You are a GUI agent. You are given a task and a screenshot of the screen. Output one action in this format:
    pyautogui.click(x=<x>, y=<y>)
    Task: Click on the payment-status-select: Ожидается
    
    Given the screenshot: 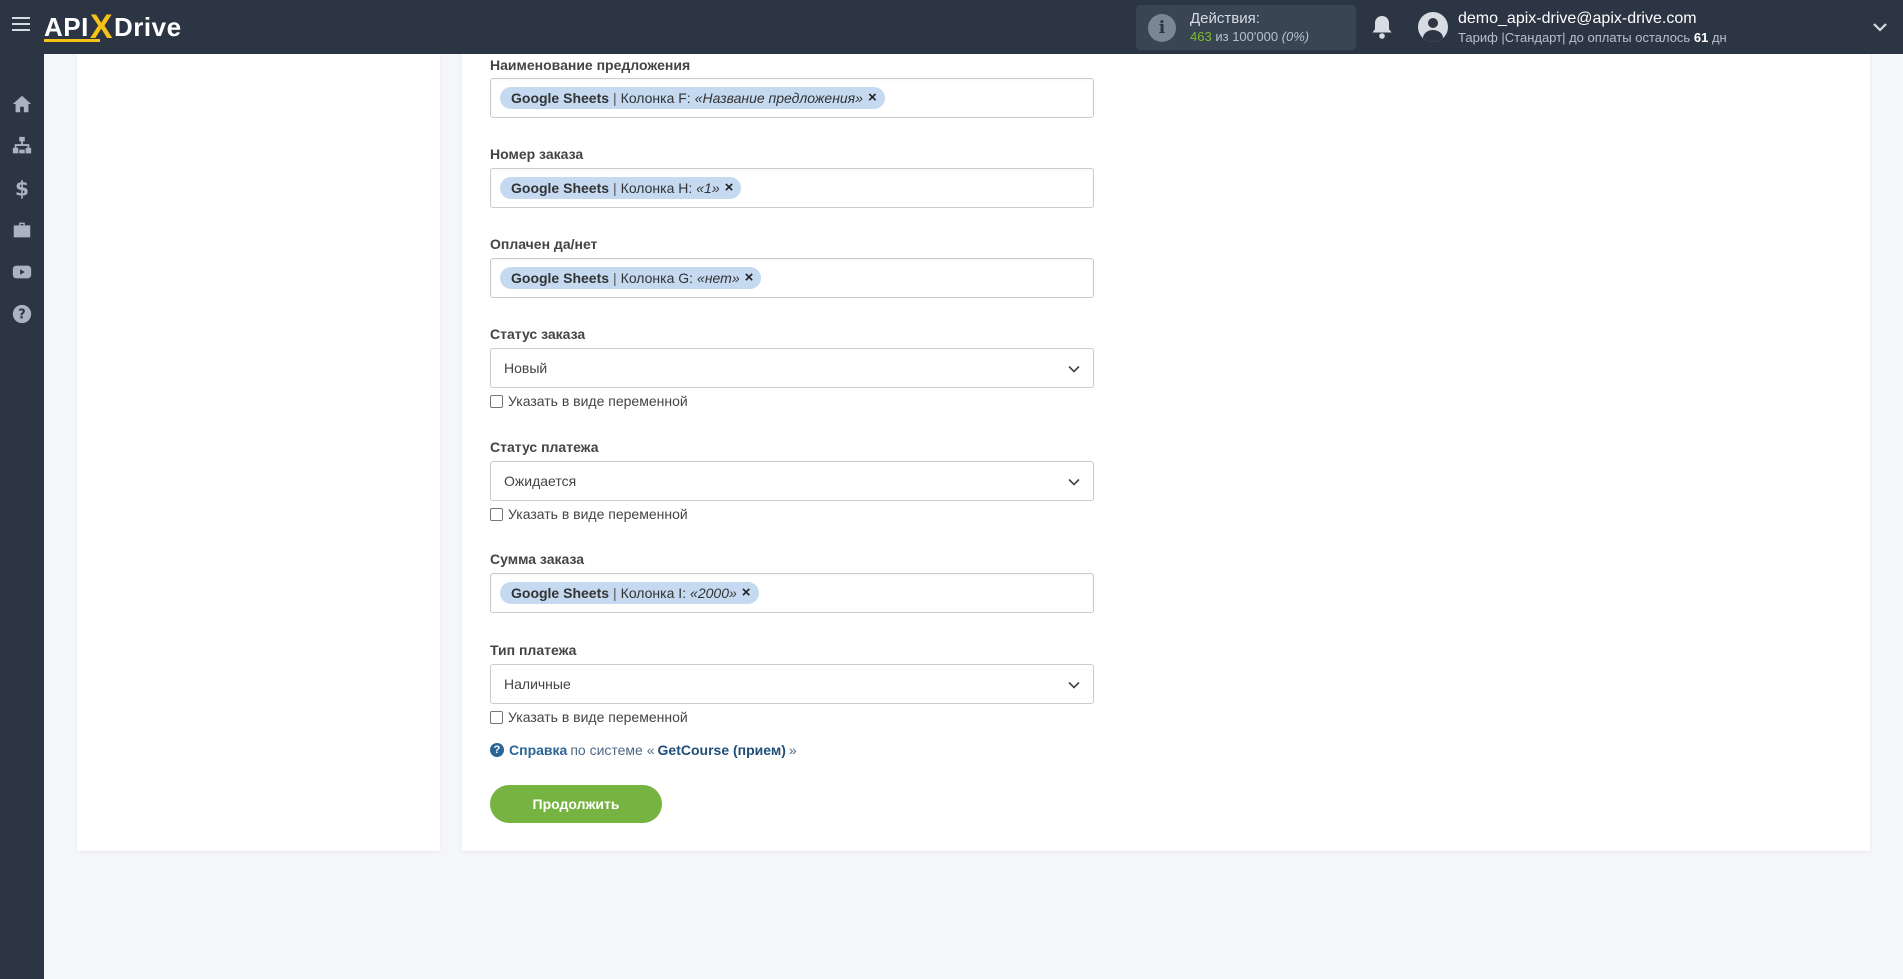 What is the action you would take?
    pyautogui.click(x=792, y=481)
    